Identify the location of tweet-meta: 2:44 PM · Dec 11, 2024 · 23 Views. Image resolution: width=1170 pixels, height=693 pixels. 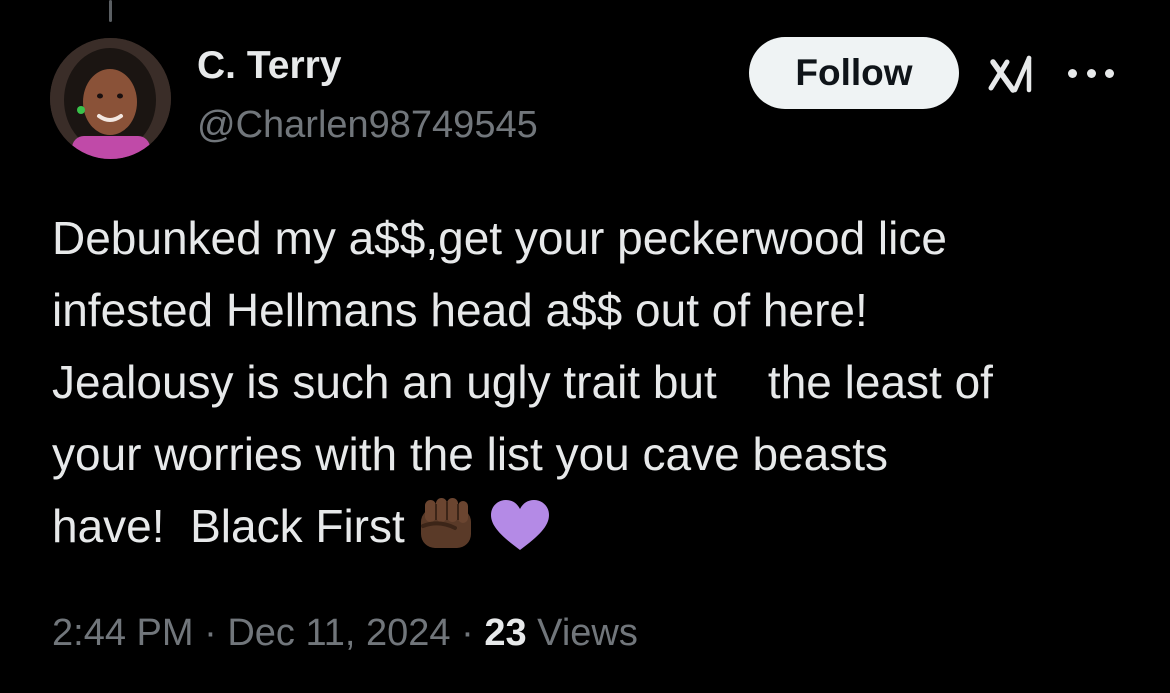
(345, 633).